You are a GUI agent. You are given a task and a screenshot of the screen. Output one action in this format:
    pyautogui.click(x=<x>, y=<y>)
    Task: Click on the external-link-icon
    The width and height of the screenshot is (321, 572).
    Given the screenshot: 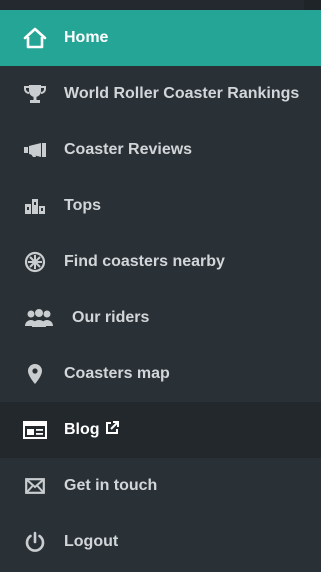 What is the action you would take?
    pyautogui.click(x=112, y=430)
    